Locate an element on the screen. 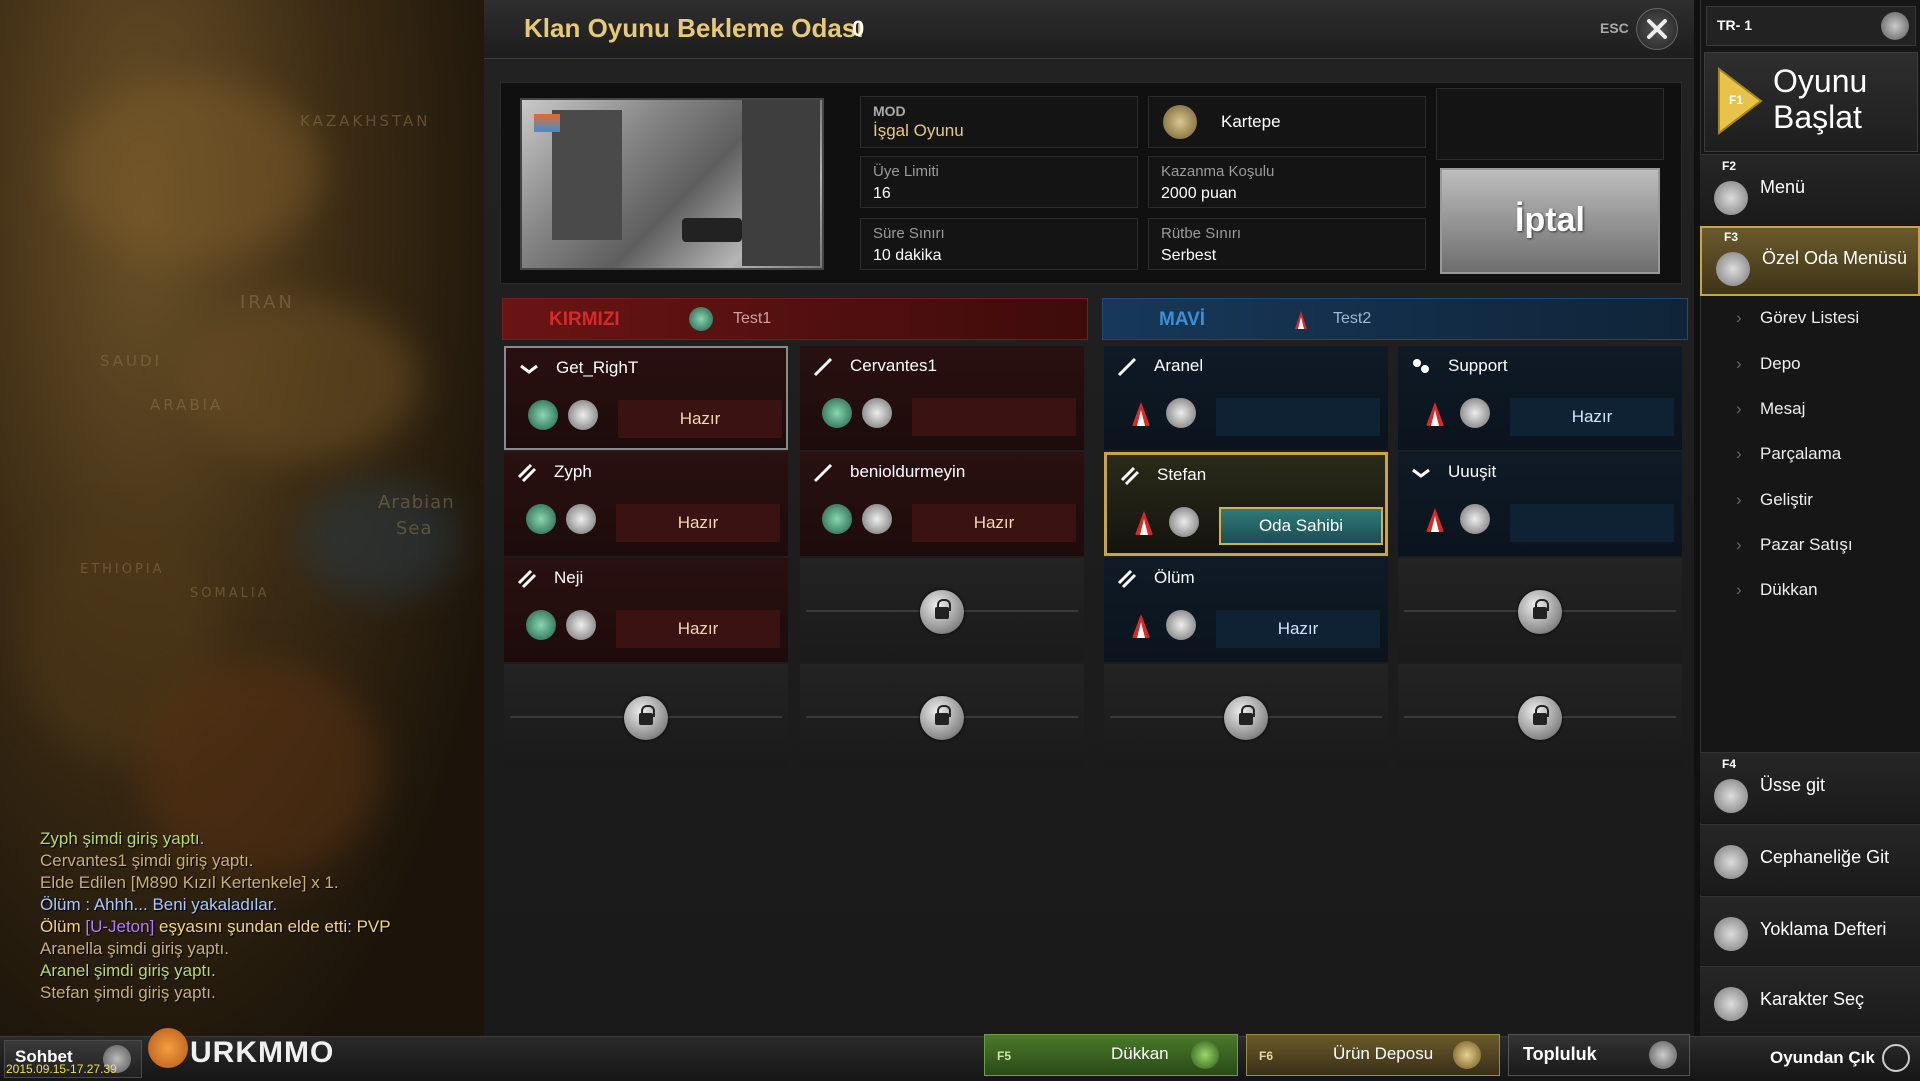  player-slot: Zyph Hazır is located at coordinates (646, 504).